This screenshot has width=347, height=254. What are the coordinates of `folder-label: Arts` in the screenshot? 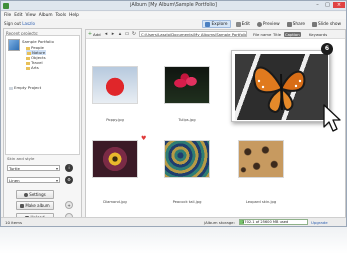 It's located at (35, 67).